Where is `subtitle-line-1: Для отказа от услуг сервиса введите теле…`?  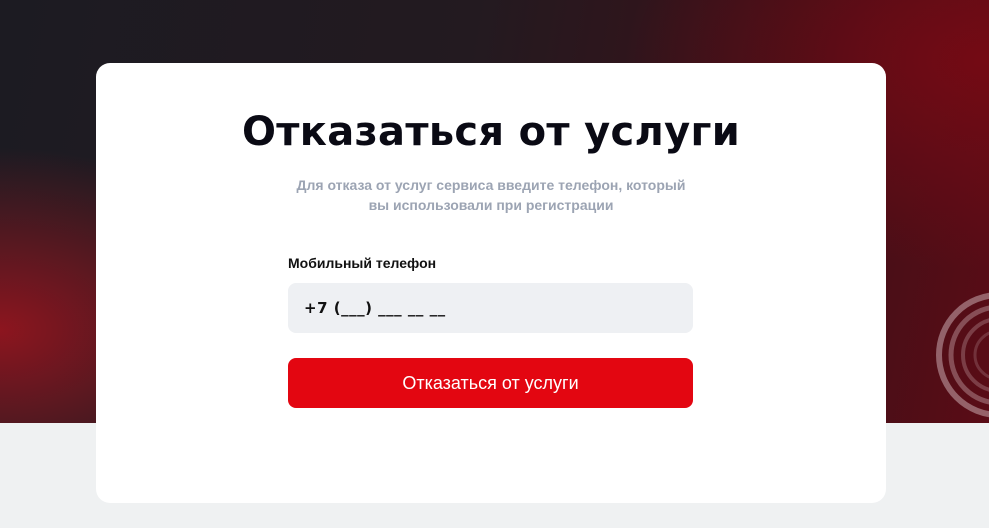
subtitle-line-1: Для отказа от услуг сервиса введите теле… is located at coordinates (491, 185).